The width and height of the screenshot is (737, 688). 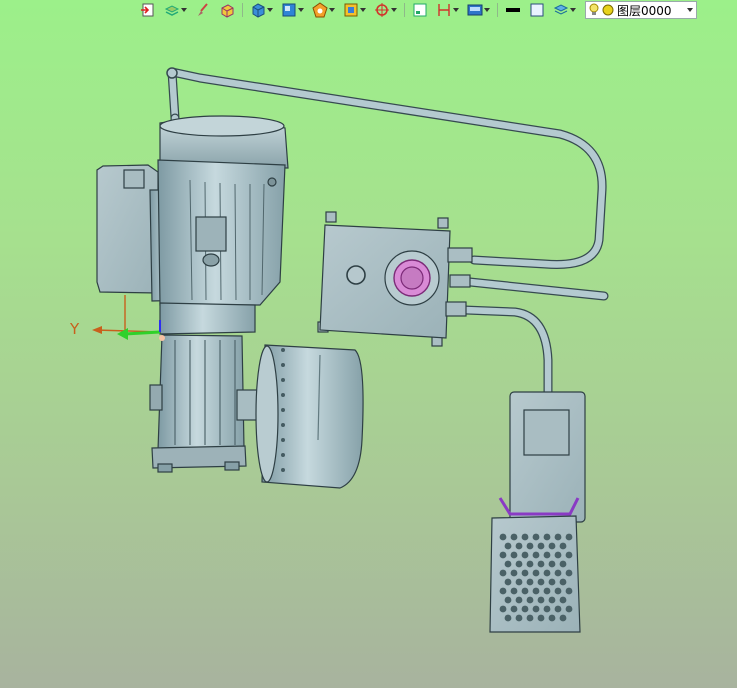 What do you see at coordinates (537, 512) in the screenshot?
I see `foot-pedal-unit` at bounding box center [537, 512].